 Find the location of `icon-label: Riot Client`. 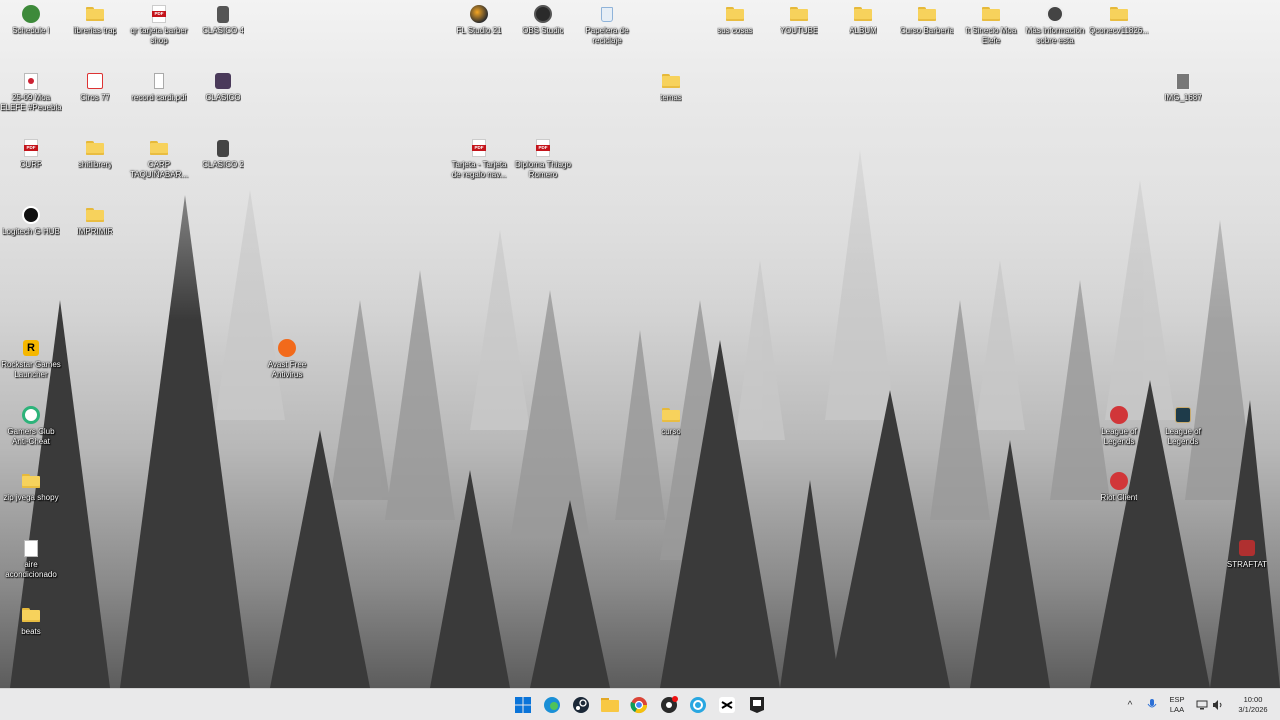

icon-label: Riot Client is located at coordinates (1119, 497).